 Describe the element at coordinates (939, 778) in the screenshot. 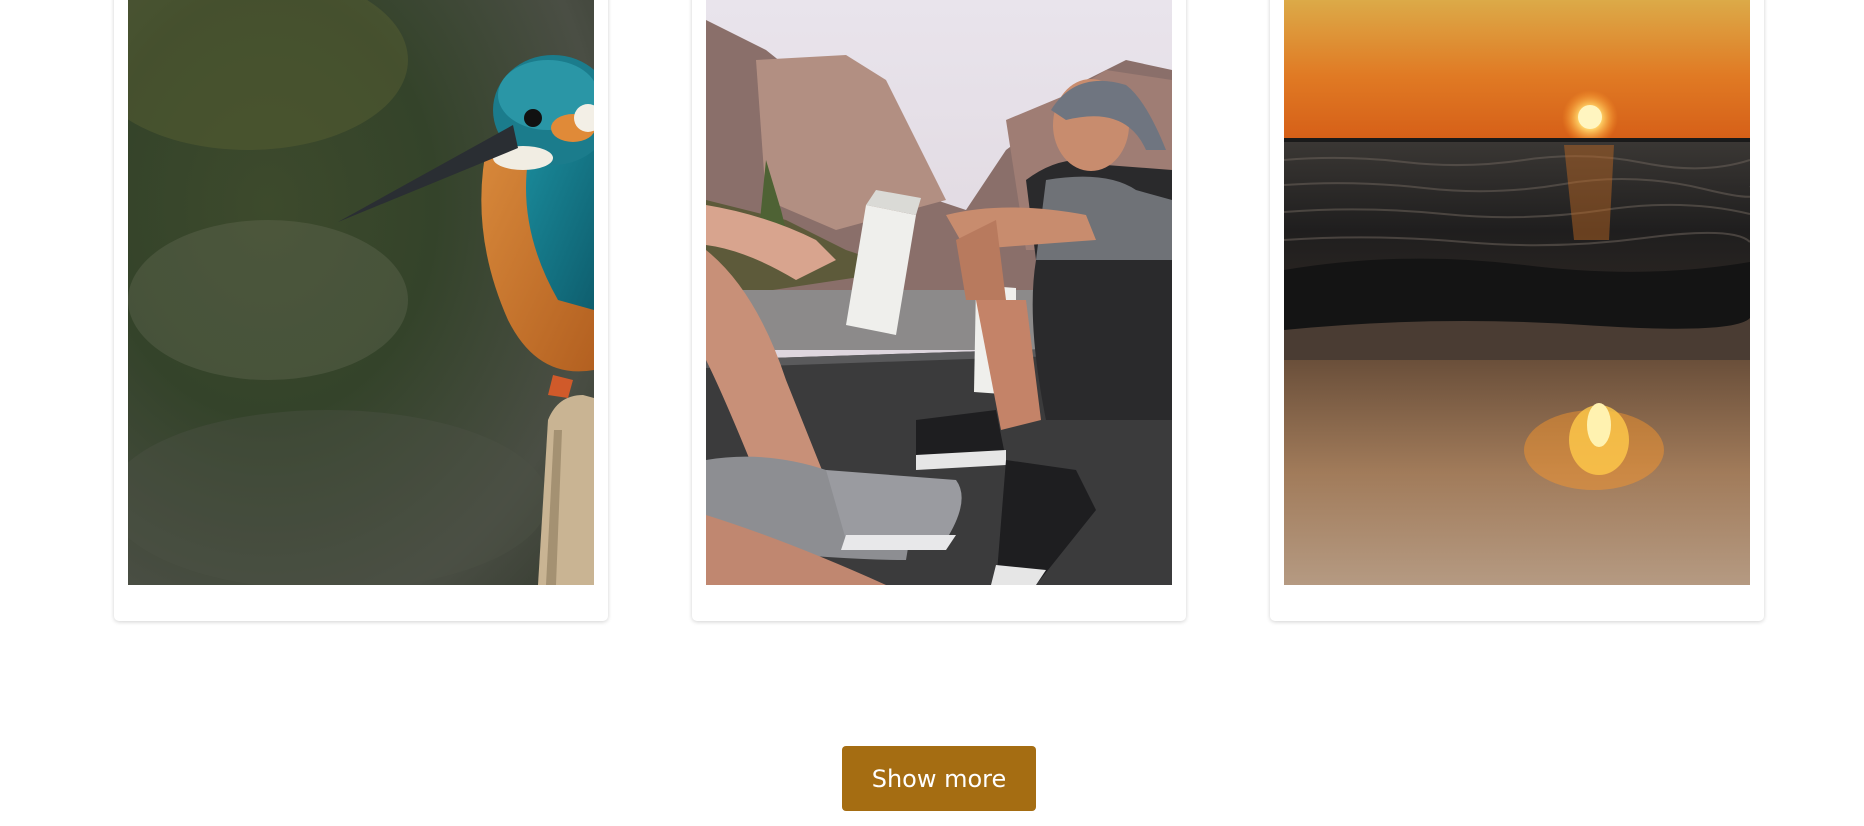

I see `show-more-button: Show more` at that location.